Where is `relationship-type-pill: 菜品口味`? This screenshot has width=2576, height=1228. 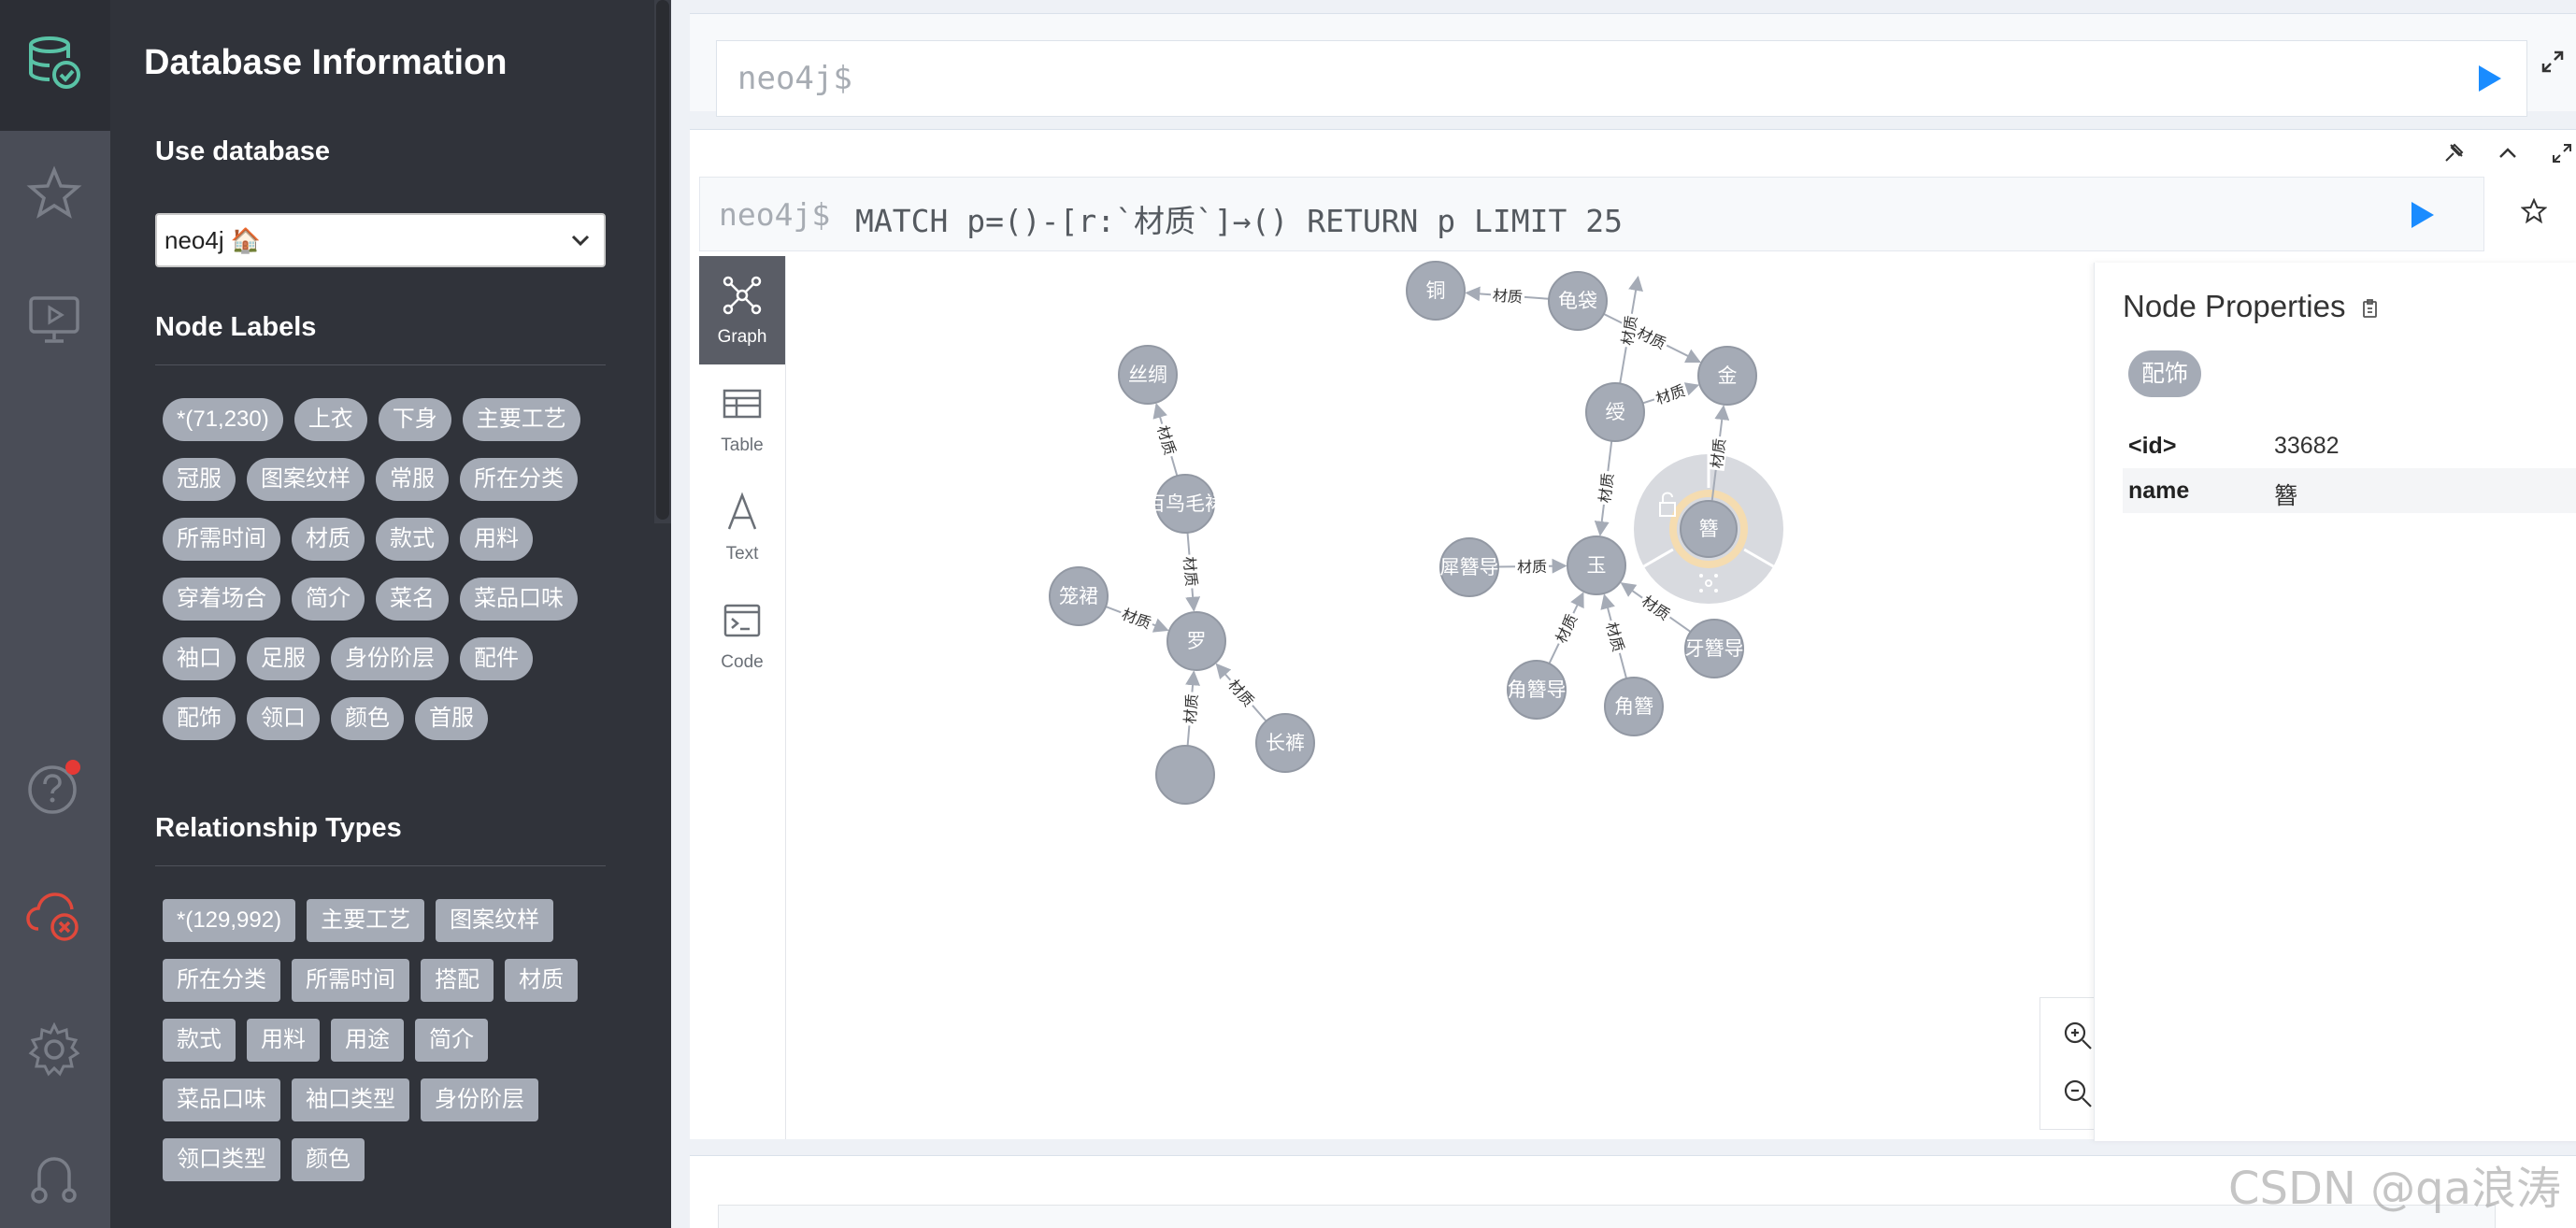
relationship-type-pill: 菜品口味 is located at coordinates (221, 1099).